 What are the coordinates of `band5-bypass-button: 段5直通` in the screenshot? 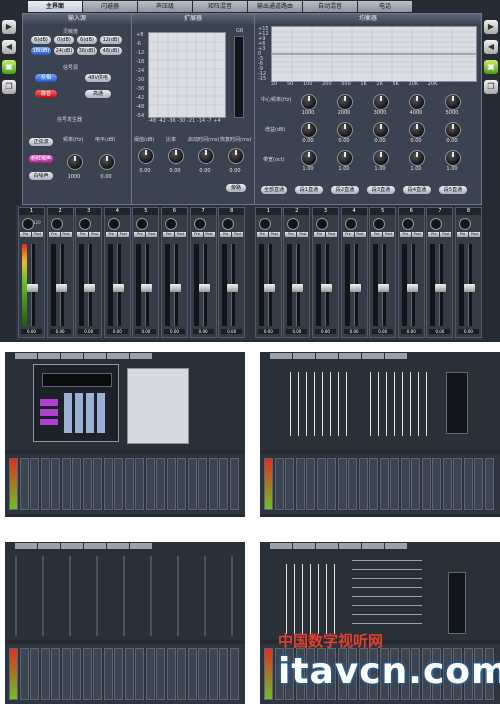 It's located at (453, 190).